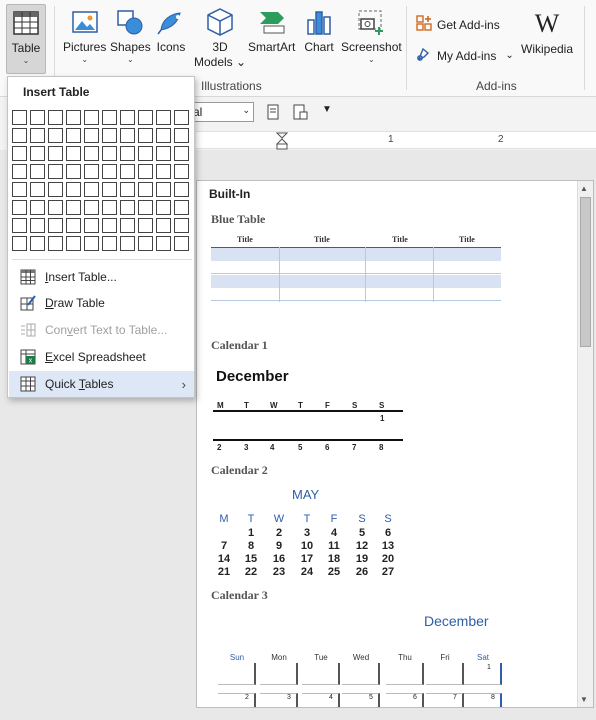 The image size is (596, 720). I want to click on table-size-grid, so click(102, 180).